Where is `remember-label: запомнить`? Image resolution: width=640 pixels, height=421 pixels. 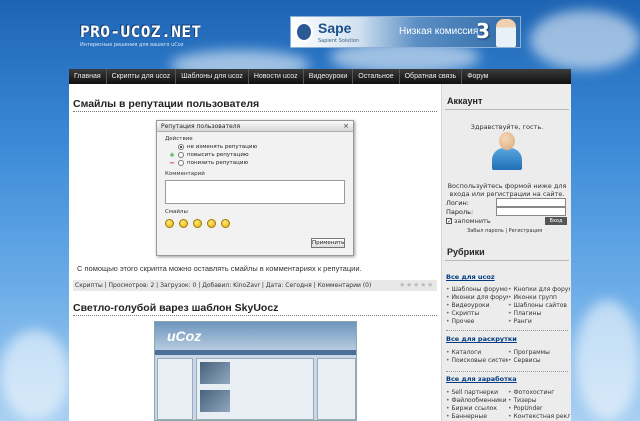
remember-label: запомнить is located at coordinates (472, 221).